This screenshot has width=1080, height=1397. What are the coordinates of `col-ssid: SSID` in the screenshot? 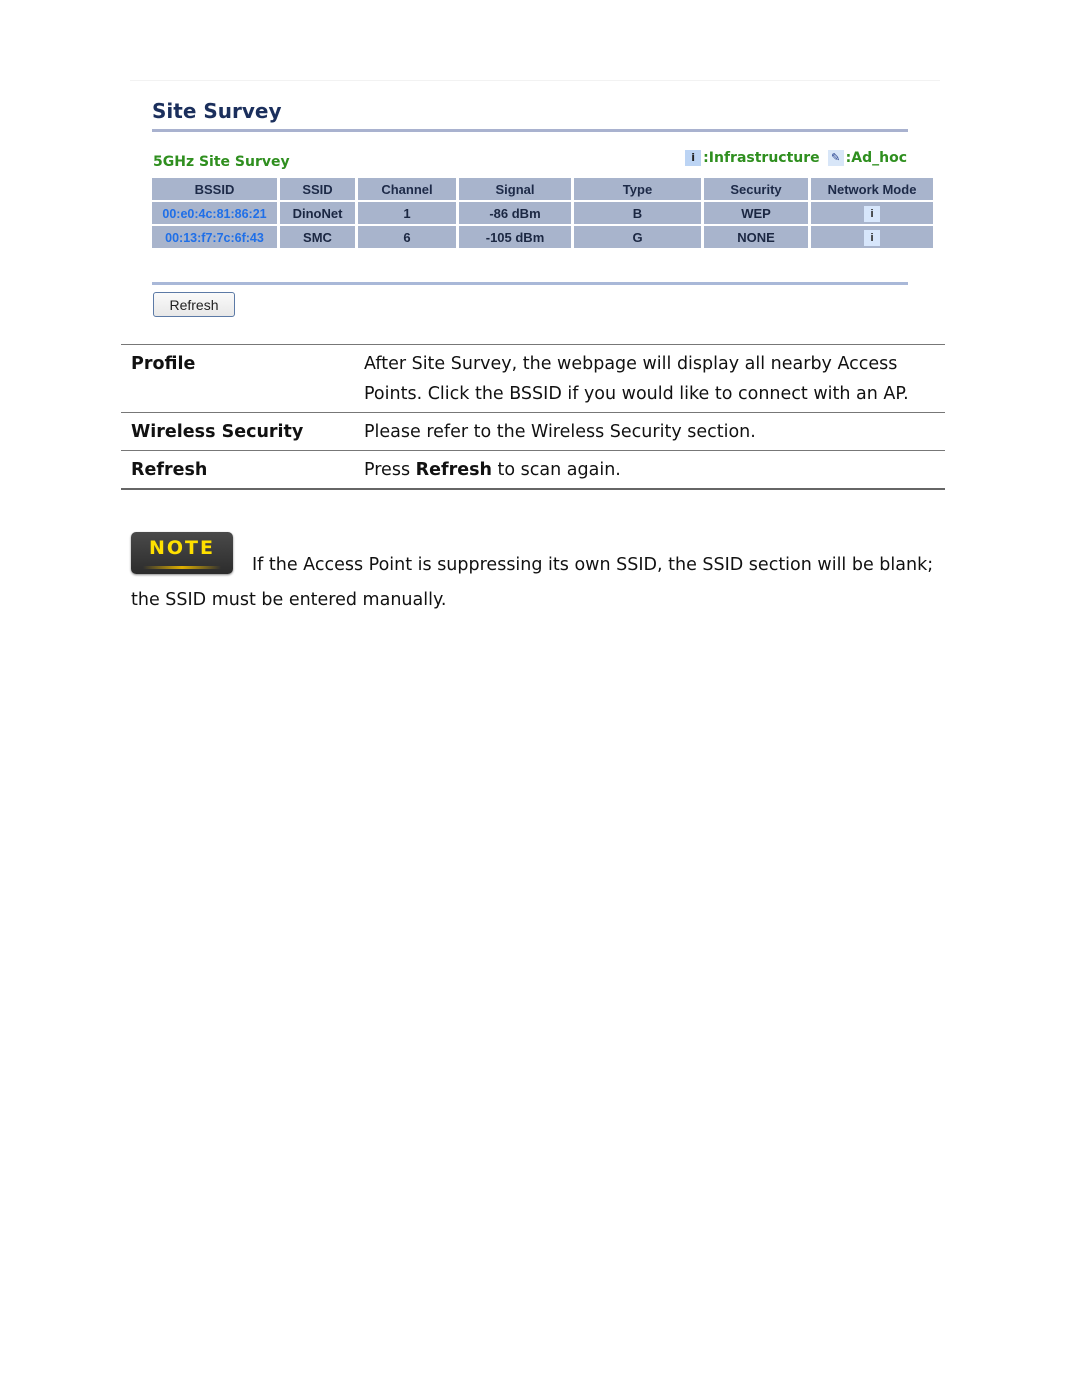 It's located at (317, 189).